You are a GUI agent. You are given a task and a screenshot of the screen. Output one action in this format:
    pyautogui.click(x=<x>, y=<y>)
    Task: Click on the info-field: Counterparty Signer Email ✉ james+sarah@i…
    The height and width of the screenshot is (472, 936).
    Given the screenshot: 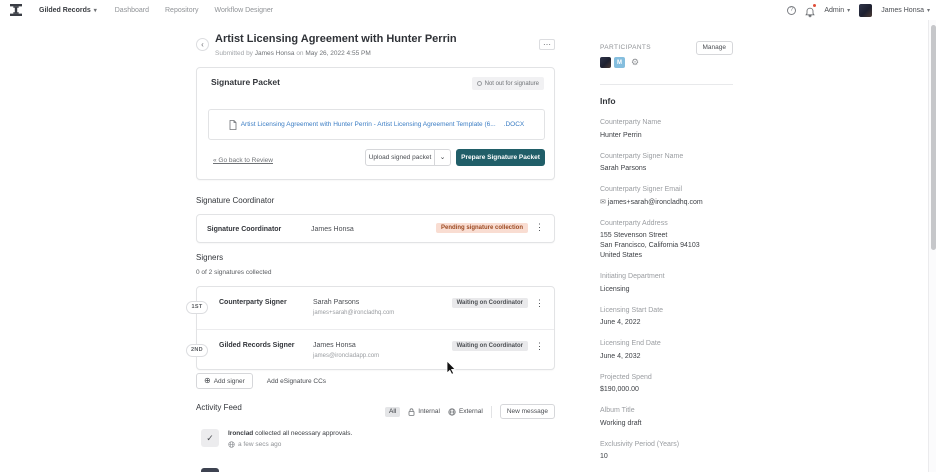 What is the action you would take?
    pyautogui.click(x=651, y=196)
    